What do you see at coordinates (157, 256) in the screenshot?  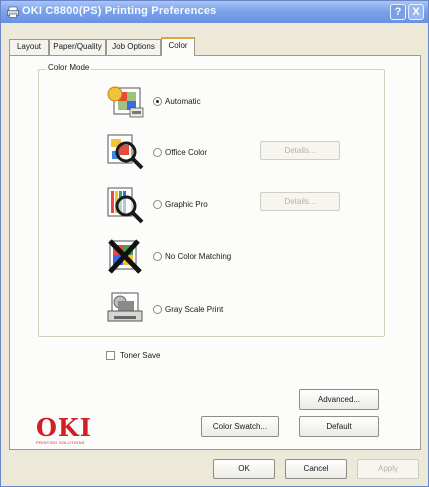 I see `no-color-matching-radio` at bounding box center [157, 256].